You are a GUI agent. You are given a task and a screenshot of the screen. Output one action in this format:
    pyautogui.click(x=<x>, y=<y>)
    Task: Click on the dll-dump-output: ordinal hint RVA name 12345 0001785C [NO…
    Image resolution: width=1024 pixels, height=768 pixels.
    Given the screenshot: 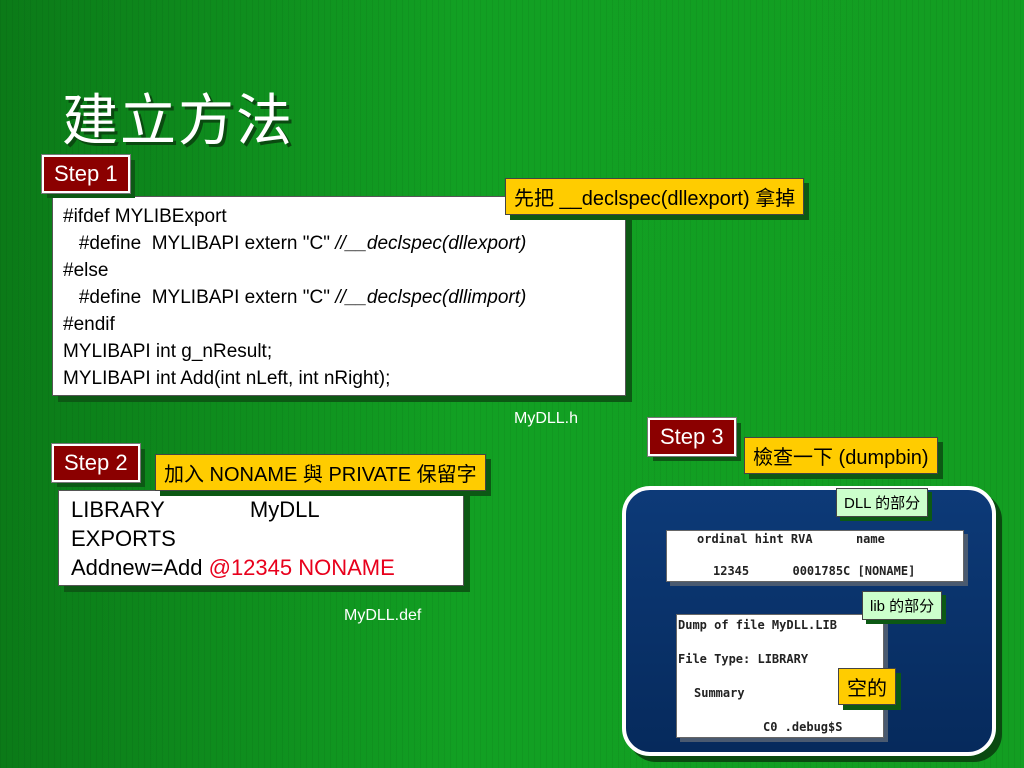 What is the action you would take?
    pyautogui.click(x=815, y=556)
    